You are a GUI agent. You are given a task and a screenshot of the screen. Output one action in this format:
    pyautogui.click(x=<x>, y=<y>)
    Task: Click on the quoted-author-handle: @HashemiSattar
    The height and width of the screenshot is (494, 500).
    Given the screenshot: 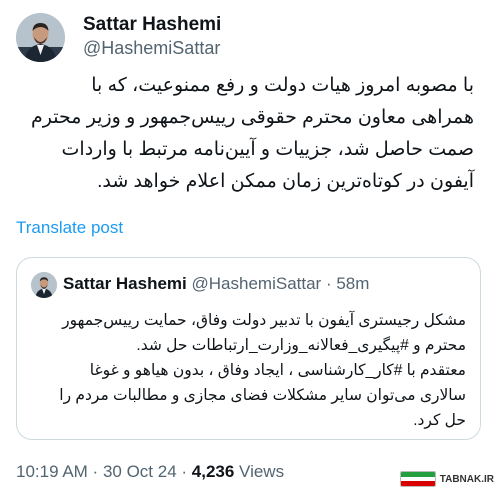 What is the action you would take?
    pyautogui.click(x=256, y=283)
    